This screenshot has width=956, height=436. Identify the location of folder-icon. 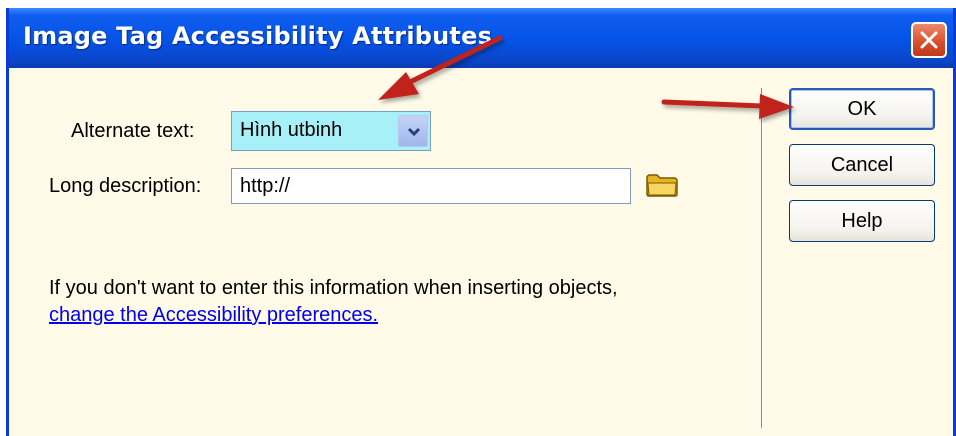
(662, 185).